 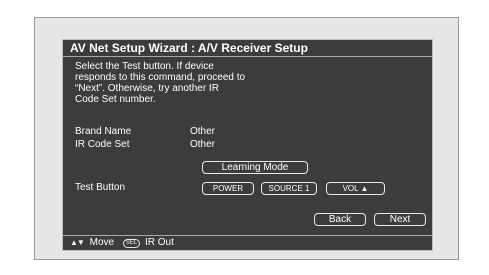 What do you see at coordinates (102, 144) in the screenshot?
I see `ir-code-set-label: IR Code Set` at bounding box center [102, 144].